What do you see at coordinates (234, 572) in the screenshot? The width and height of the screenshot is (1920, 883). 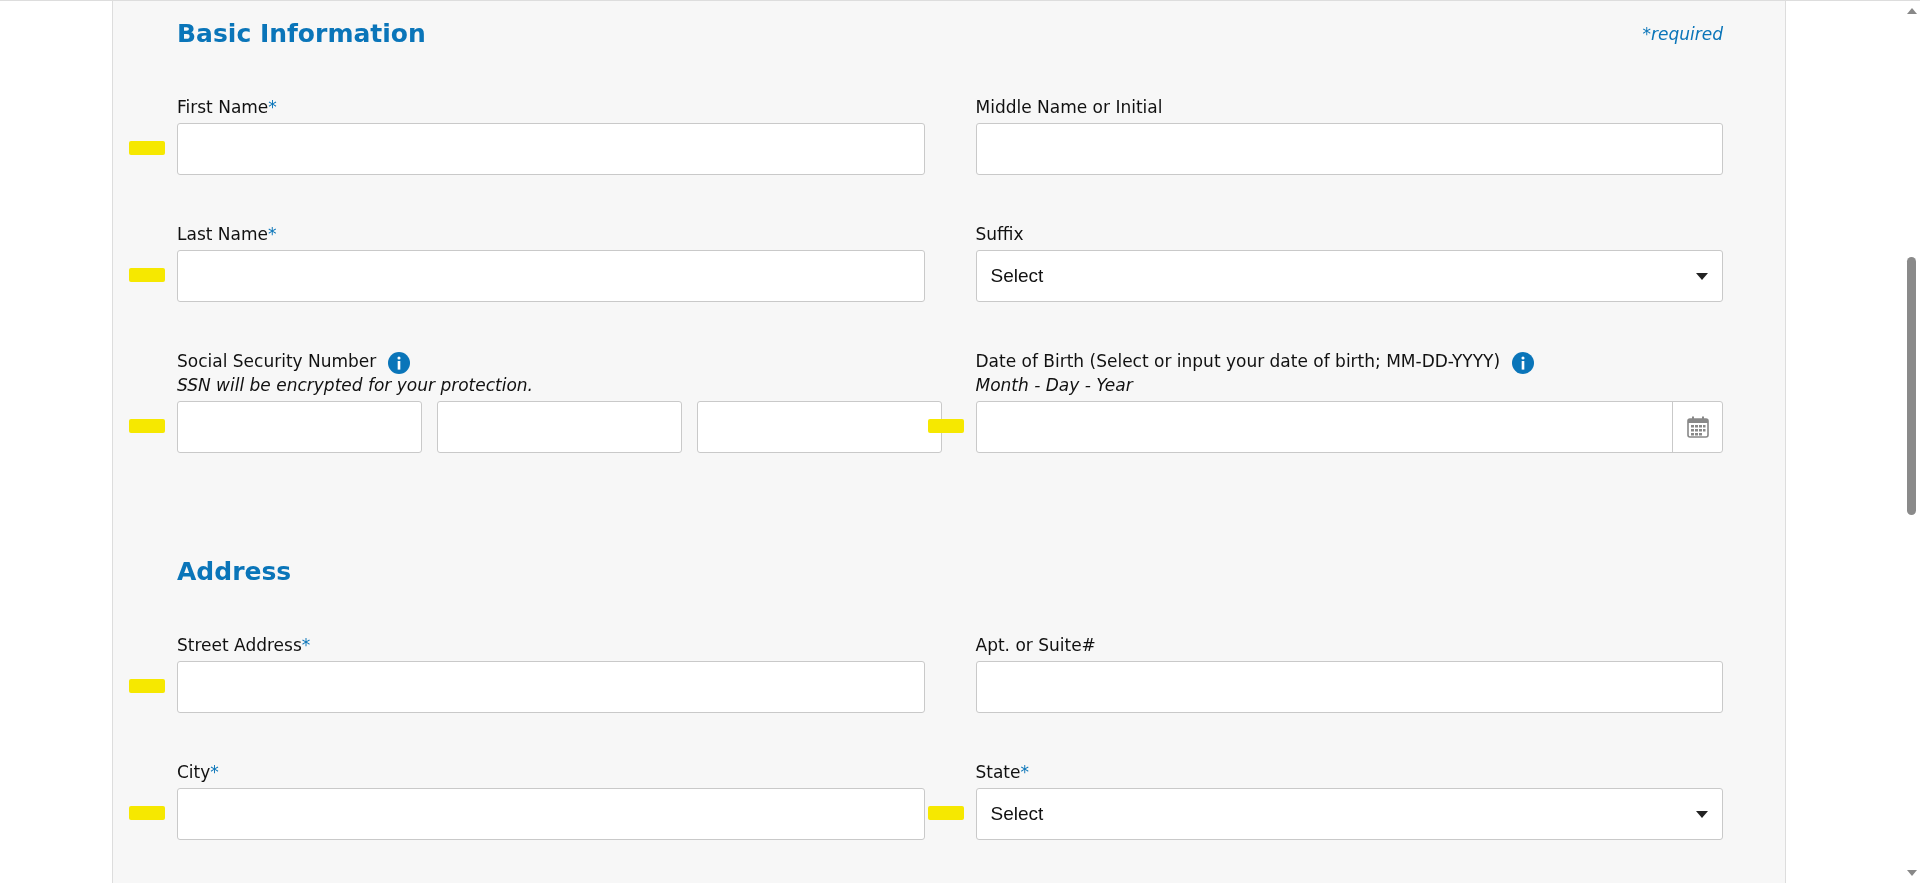 I see `section-heading: Address` at bounding box center [234, 572].